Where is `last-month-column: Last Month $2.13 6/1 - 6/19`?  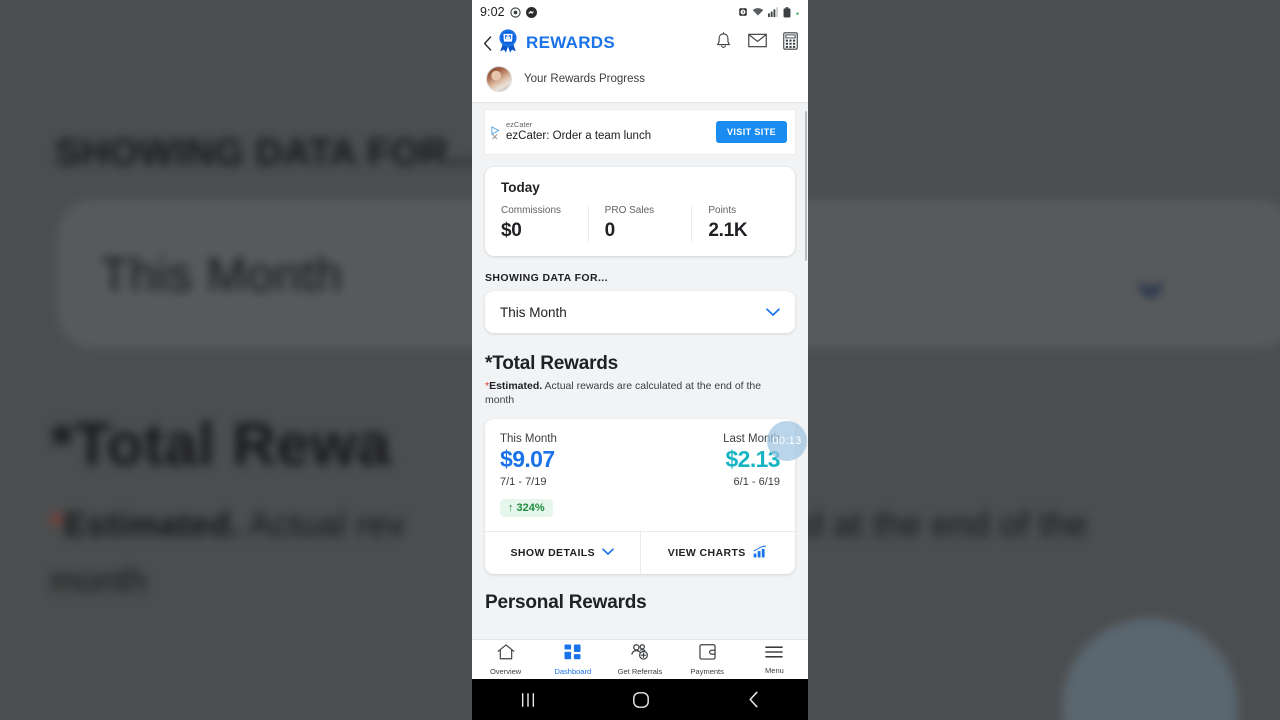 last-month-column: Last Month $2.13 6/1 - 6/19 is located at coordinates (710, 461).